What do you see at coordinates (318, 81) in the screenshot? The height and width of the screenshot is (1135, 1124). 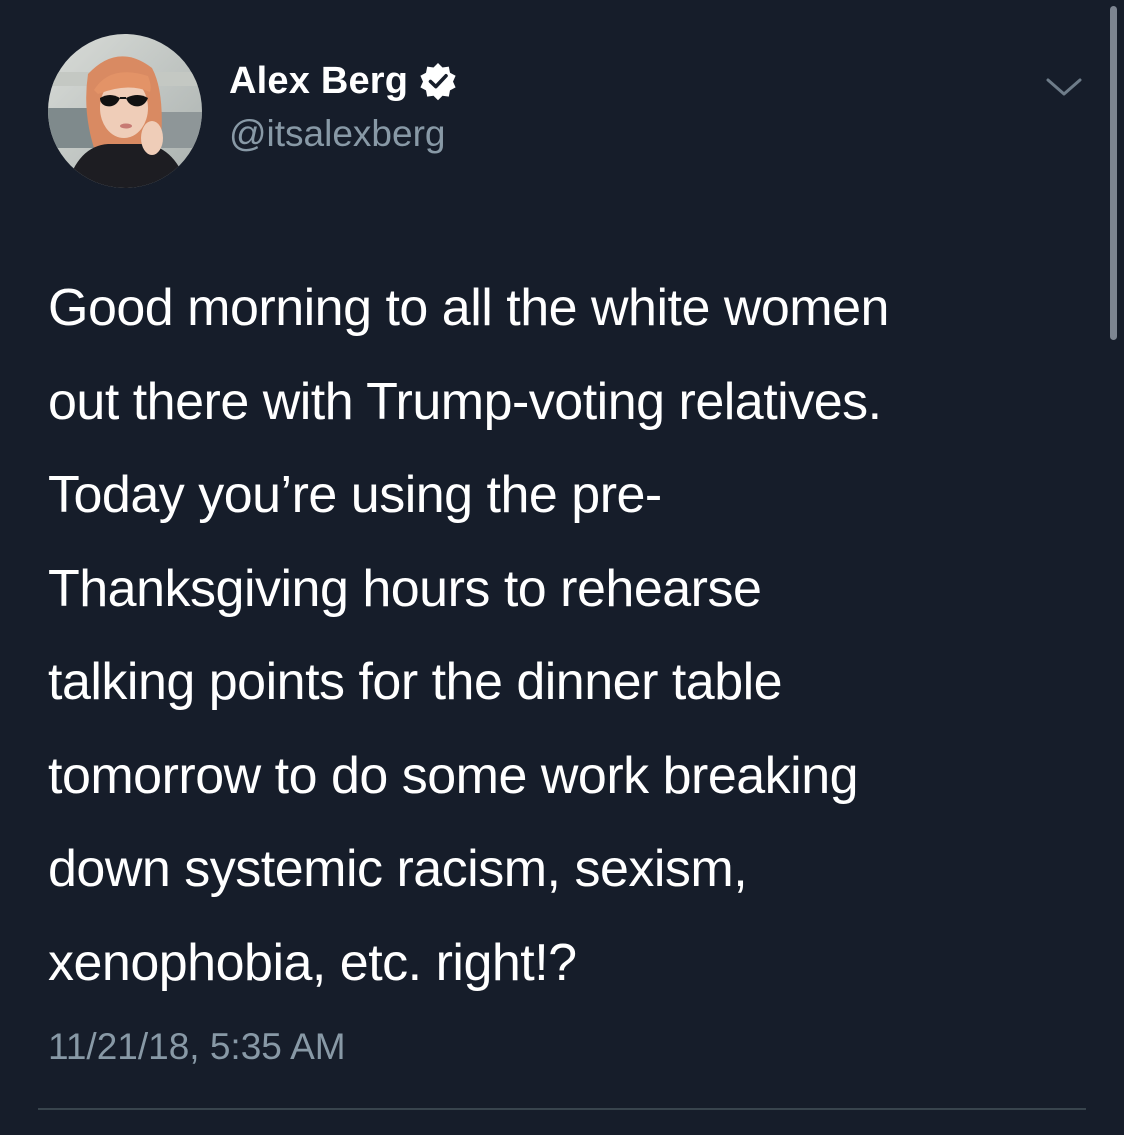 I see `author-display-name: Alex Berg` at bounding box center [318, 81].